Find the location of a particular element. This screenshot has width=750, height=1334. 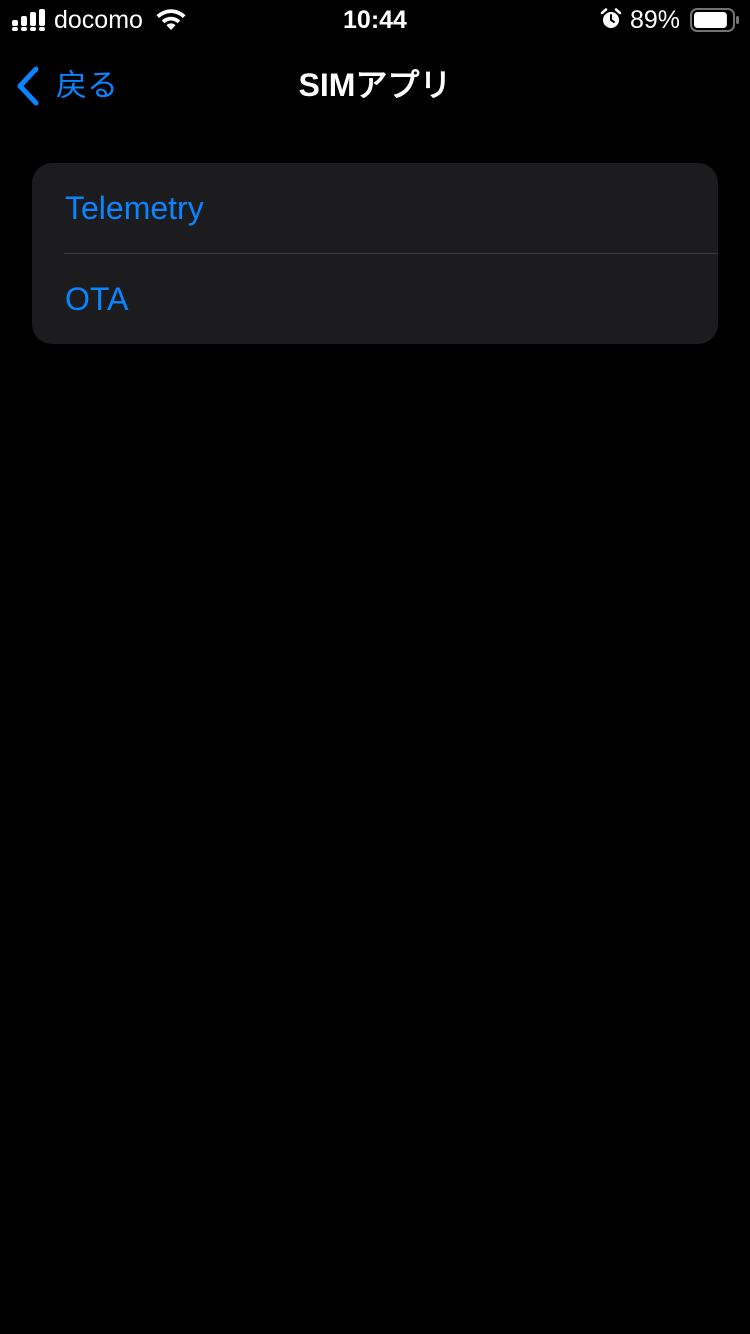

battery-icon is located at coordinates (714, 20).